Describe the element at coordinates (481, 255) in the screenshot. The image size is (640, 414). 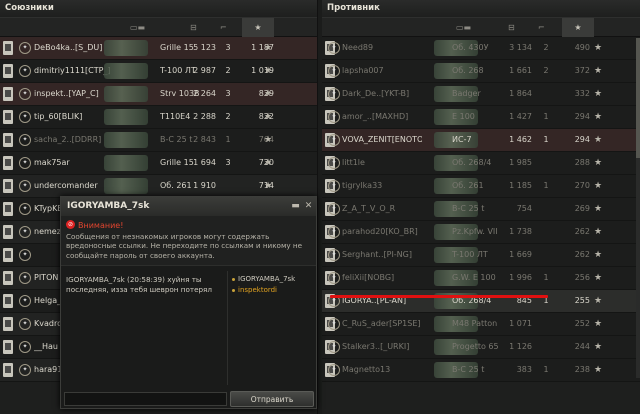
I see `player-row: ✦ Serghant..[PI-NG] T-100 ЛТ 1 669 262 ★` at that location.